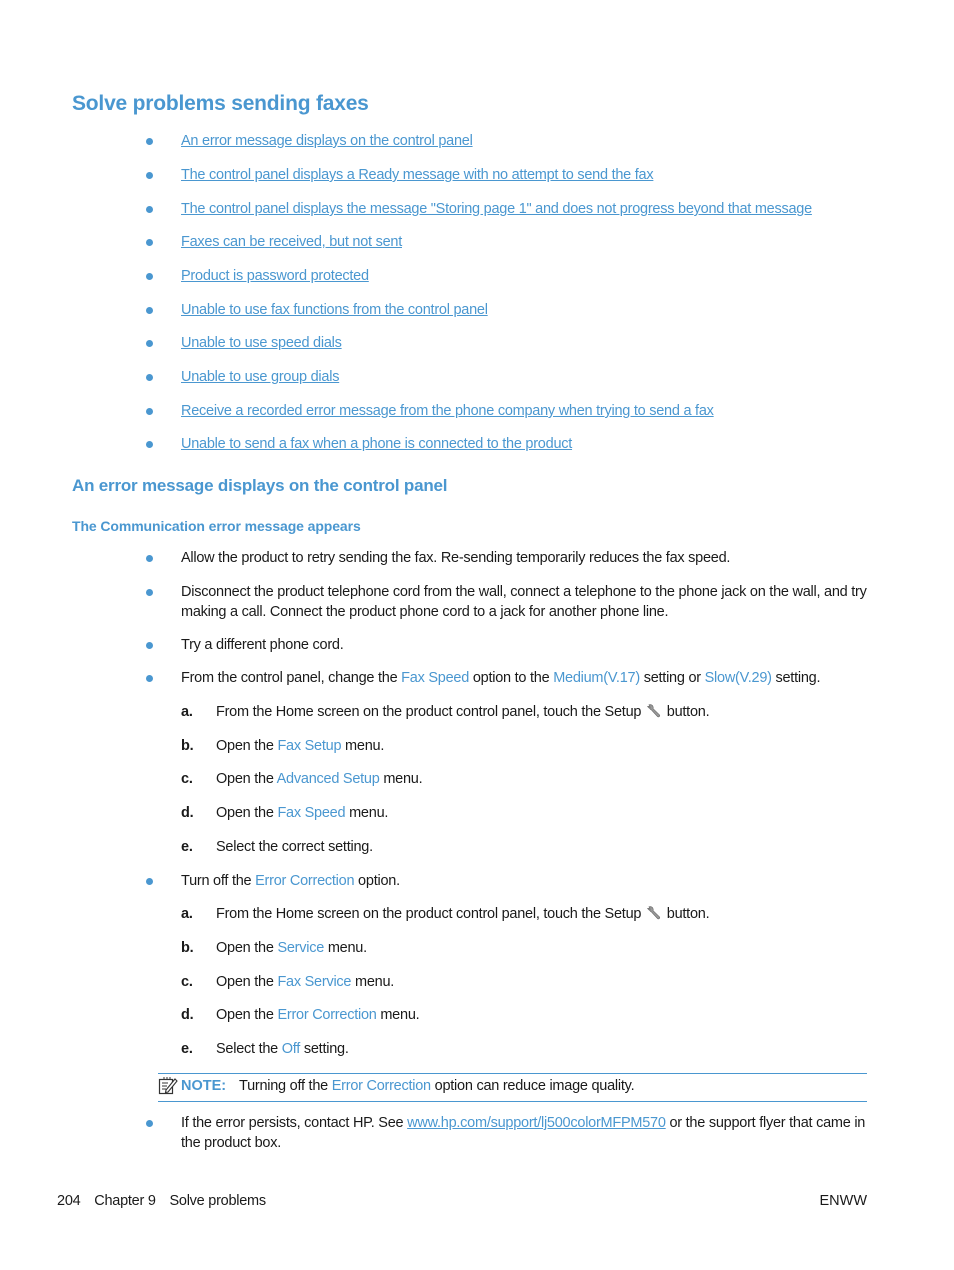 Image resolution: width=954 pixels, height=1270 pixels. I want to click on toc-link: Unable to use speed dials, so click(261, 344).